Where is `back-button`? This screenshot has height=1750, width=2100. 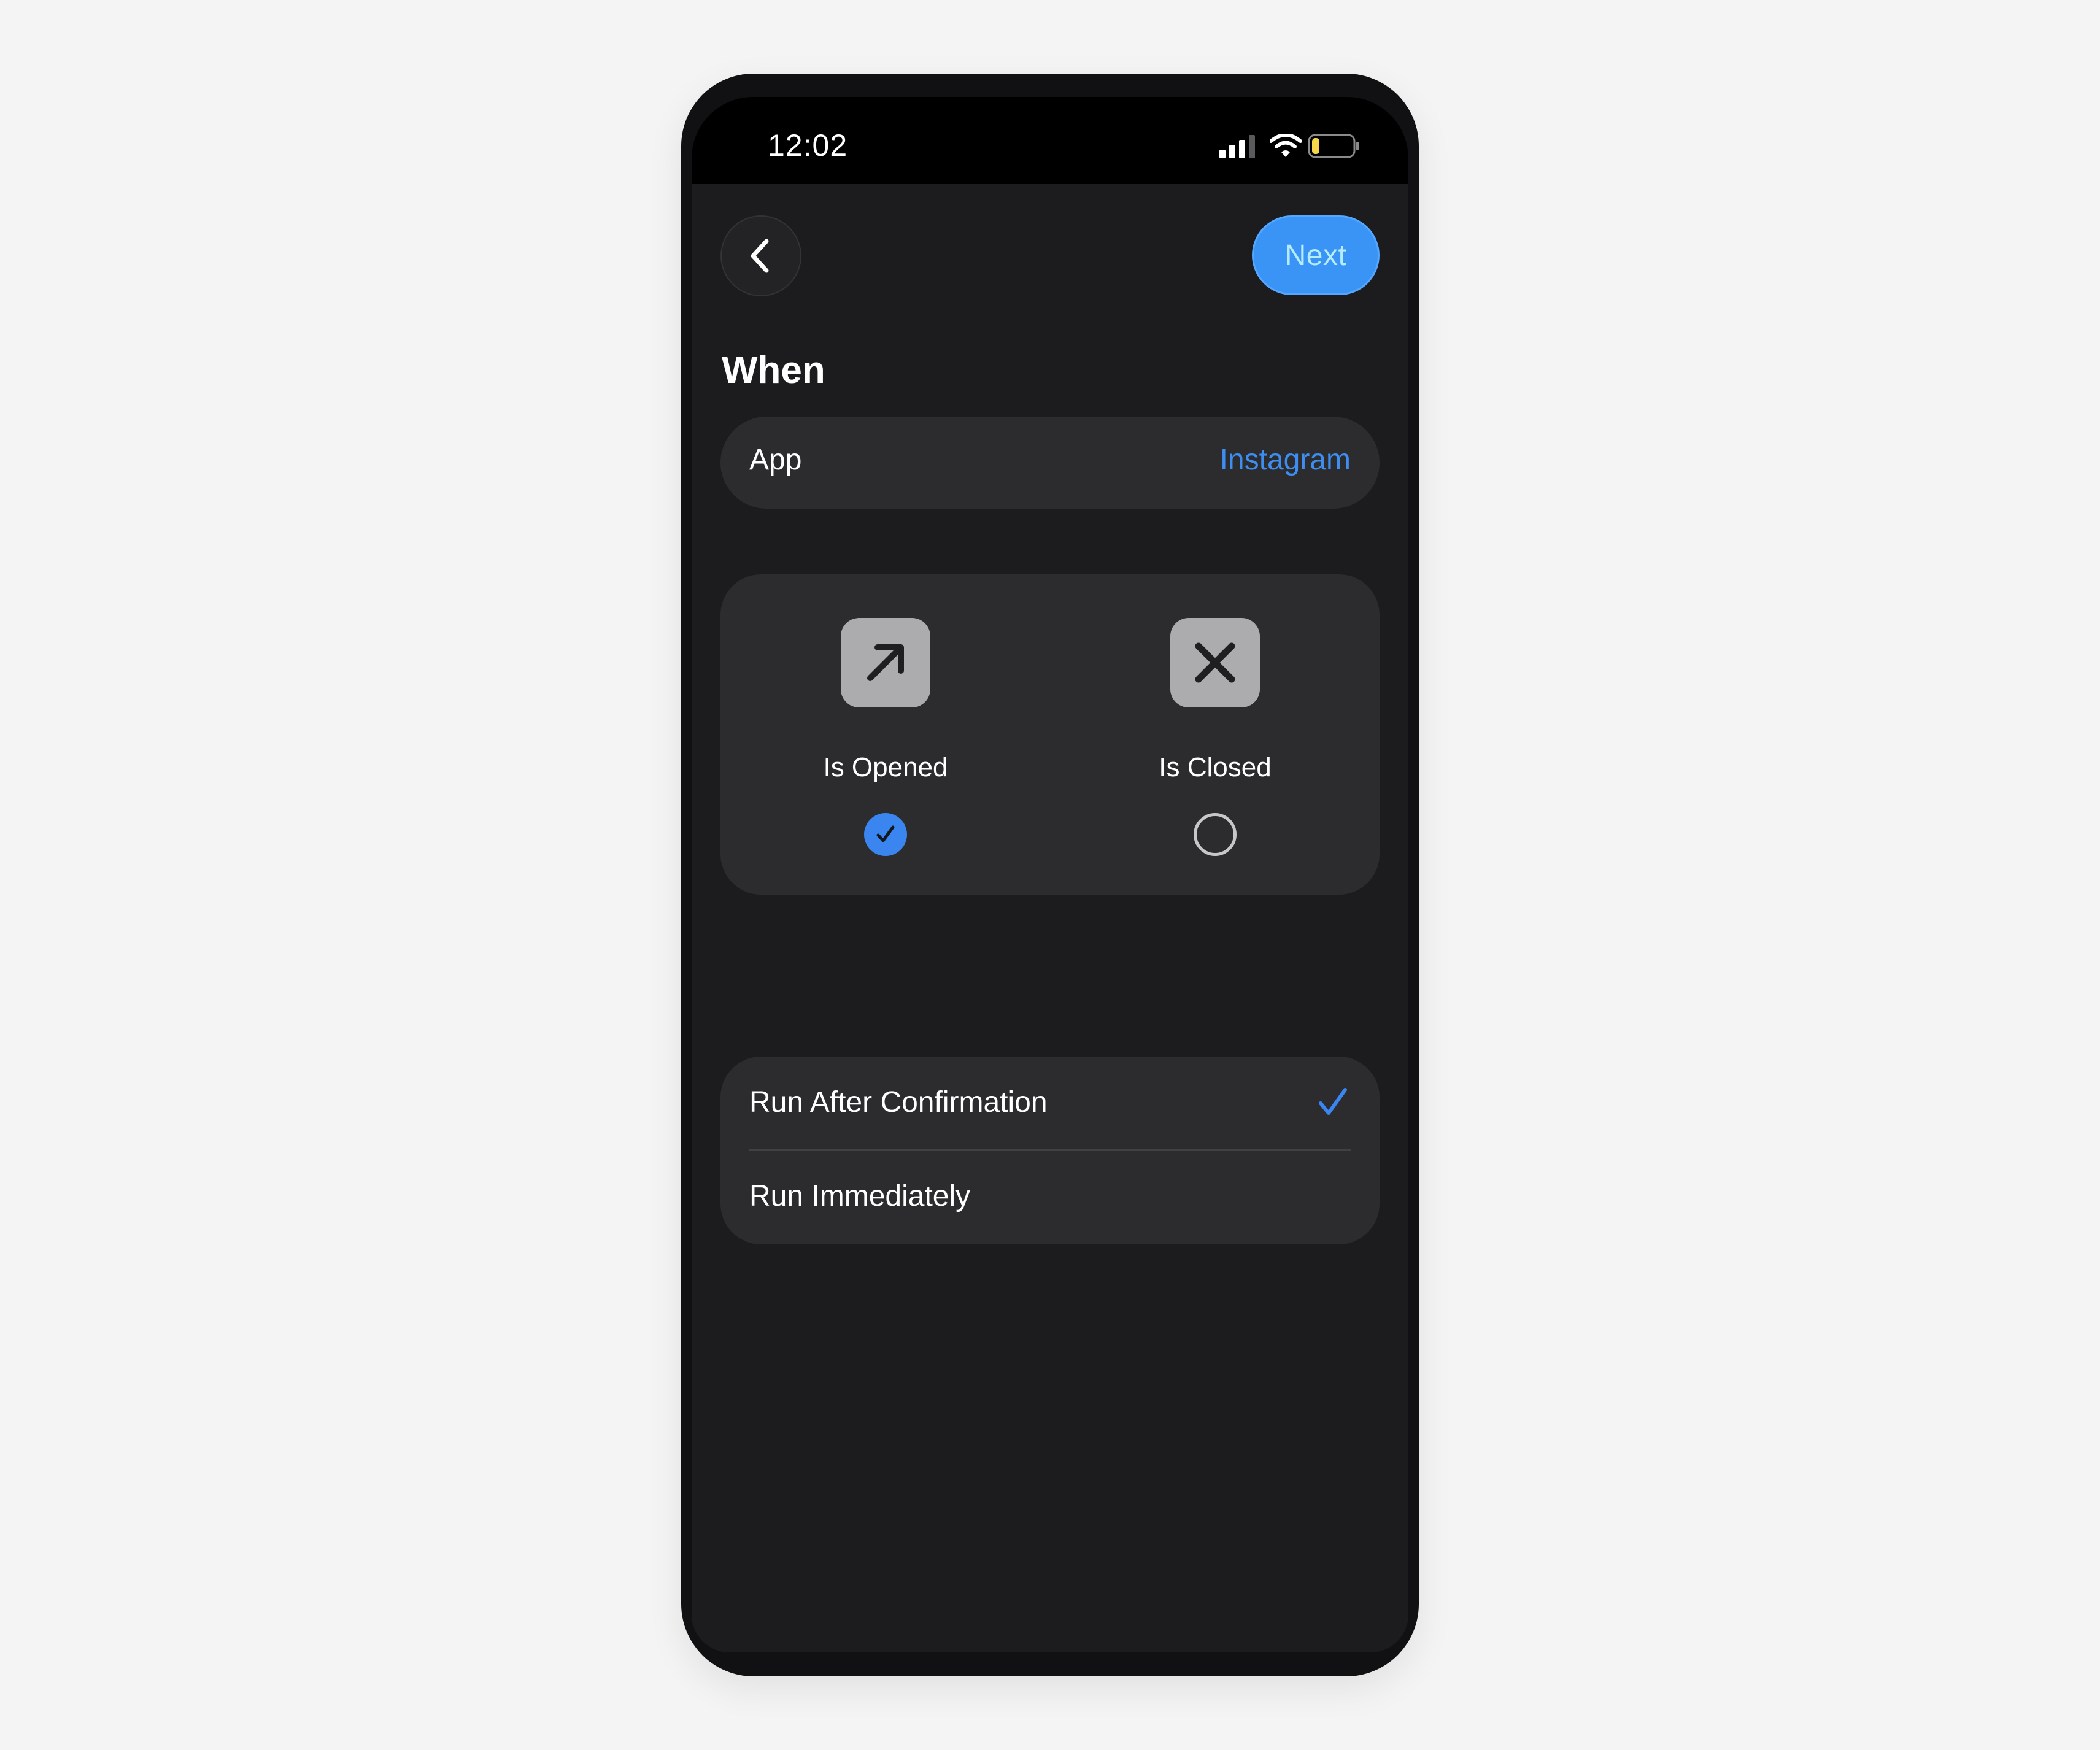
back-button is located at coordinates (760, 255).